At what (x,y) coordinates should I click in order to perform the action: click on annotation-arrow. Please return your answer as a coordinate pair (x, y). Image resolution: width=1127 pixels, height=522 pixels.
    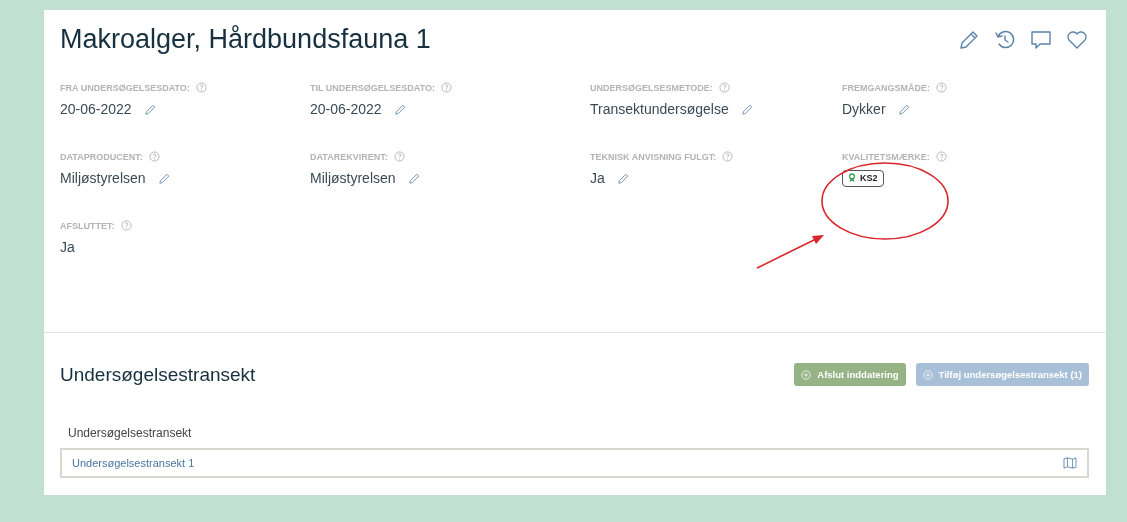
    Looking at the image, I should click on (790, 252).